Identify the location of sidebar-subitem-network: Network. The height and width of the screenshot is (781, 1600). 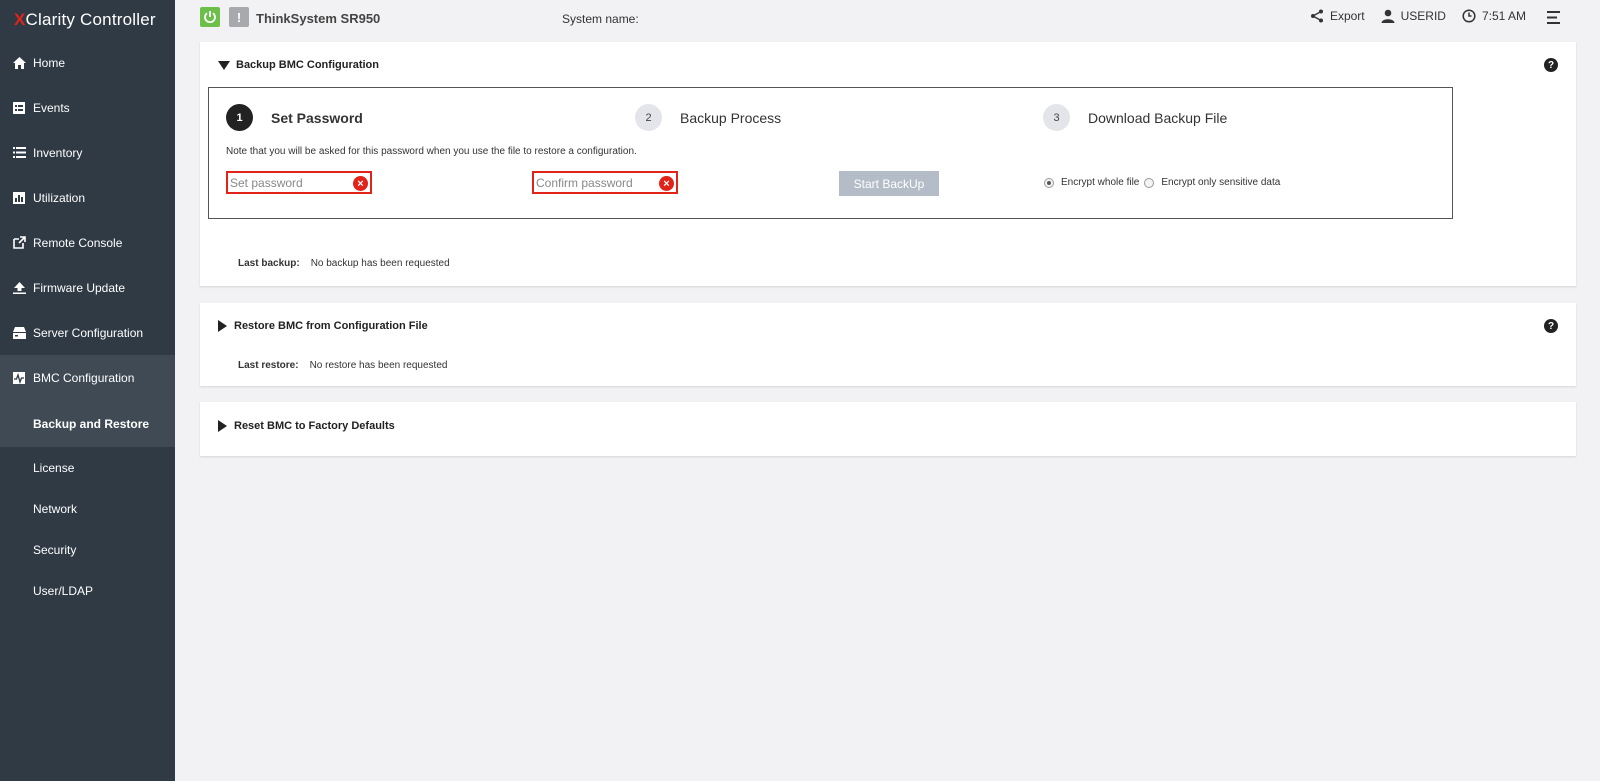
(87, 508).